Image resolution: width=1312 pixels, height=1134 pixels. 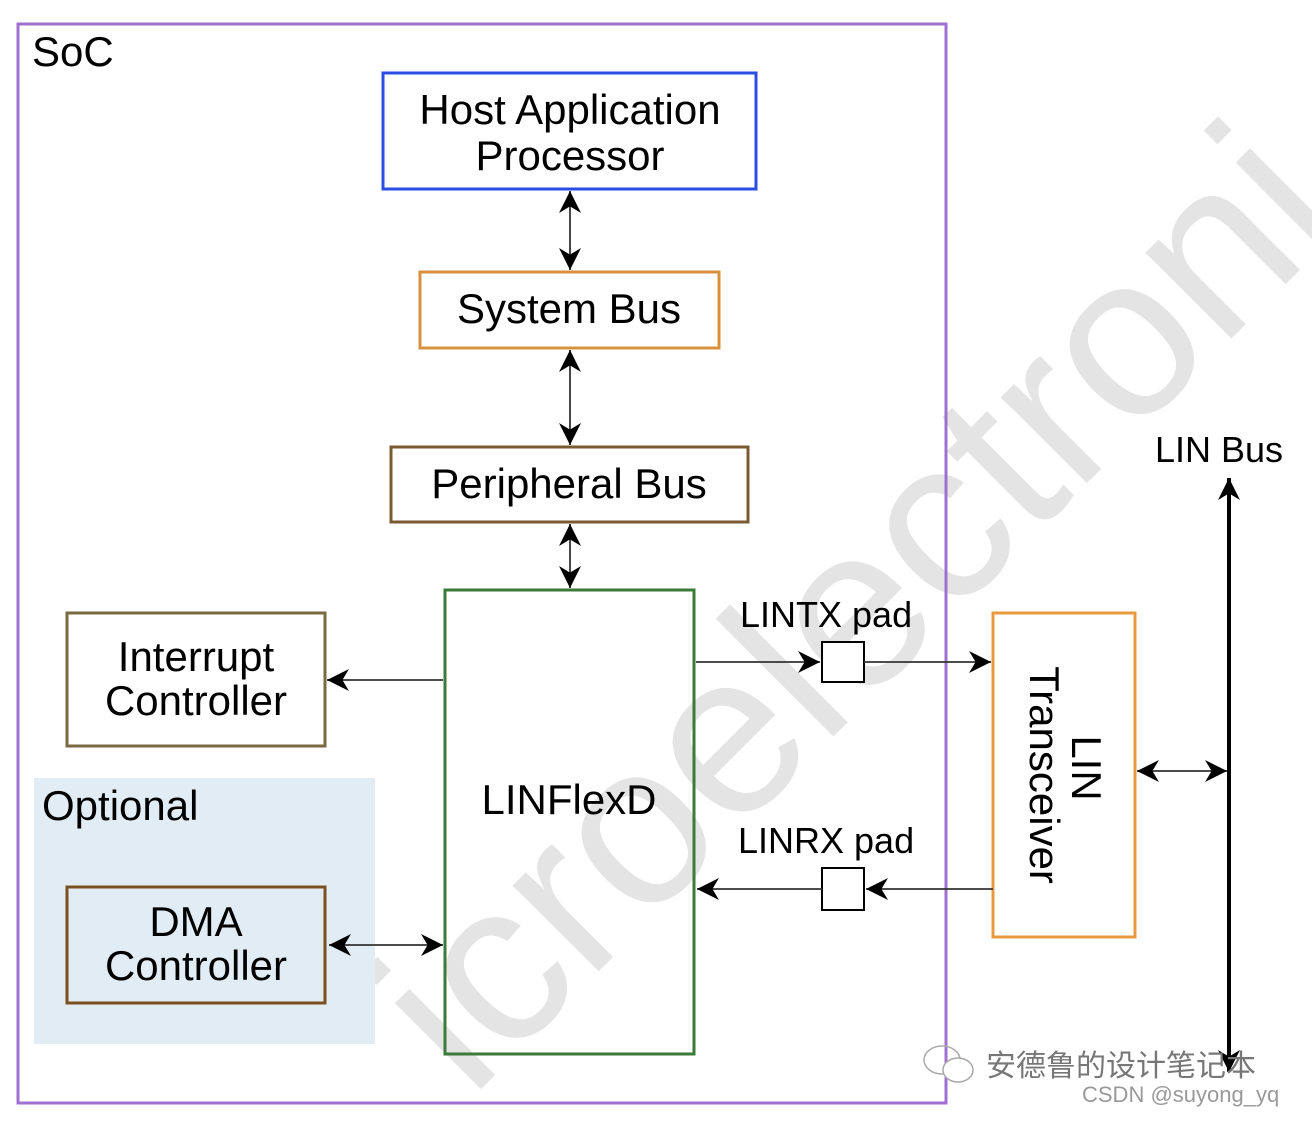 What do you see at coordinates (569, 109) in the screenshot?
I see `host-label-line1: Host Application` at bounding box center [569, 109].